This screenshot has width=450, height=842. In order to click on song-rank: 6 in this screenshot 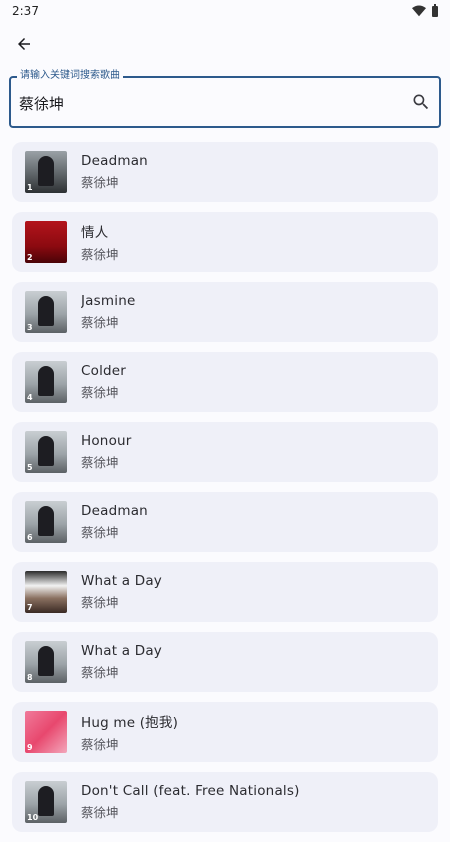, I will do `click(30, 537)`.